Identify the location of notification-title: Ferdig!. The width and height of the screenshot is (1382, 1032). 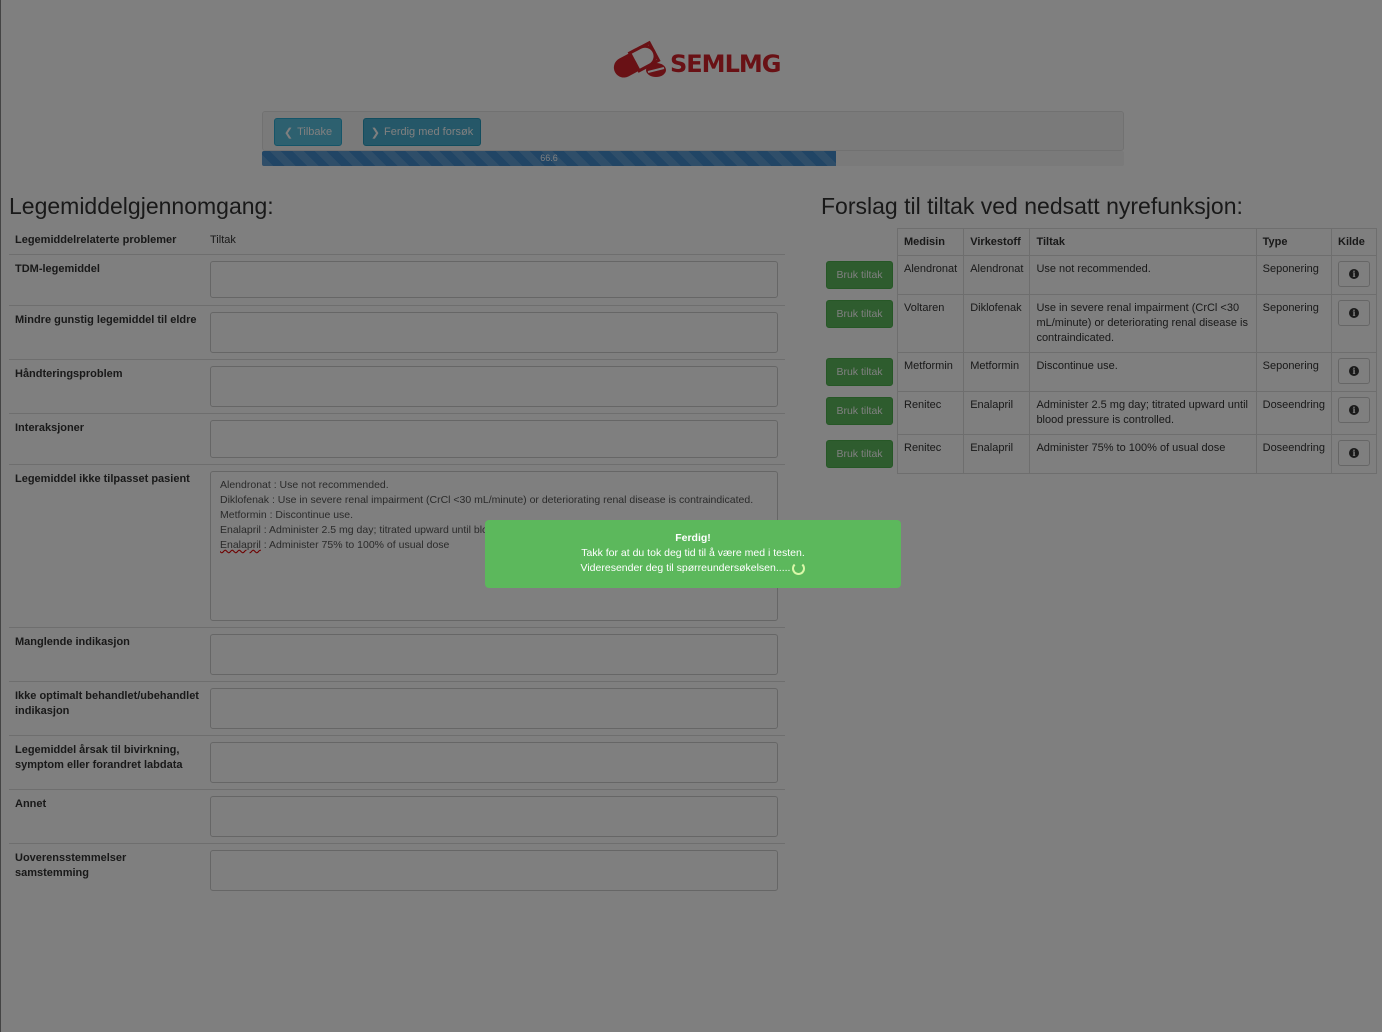
(693, 538).